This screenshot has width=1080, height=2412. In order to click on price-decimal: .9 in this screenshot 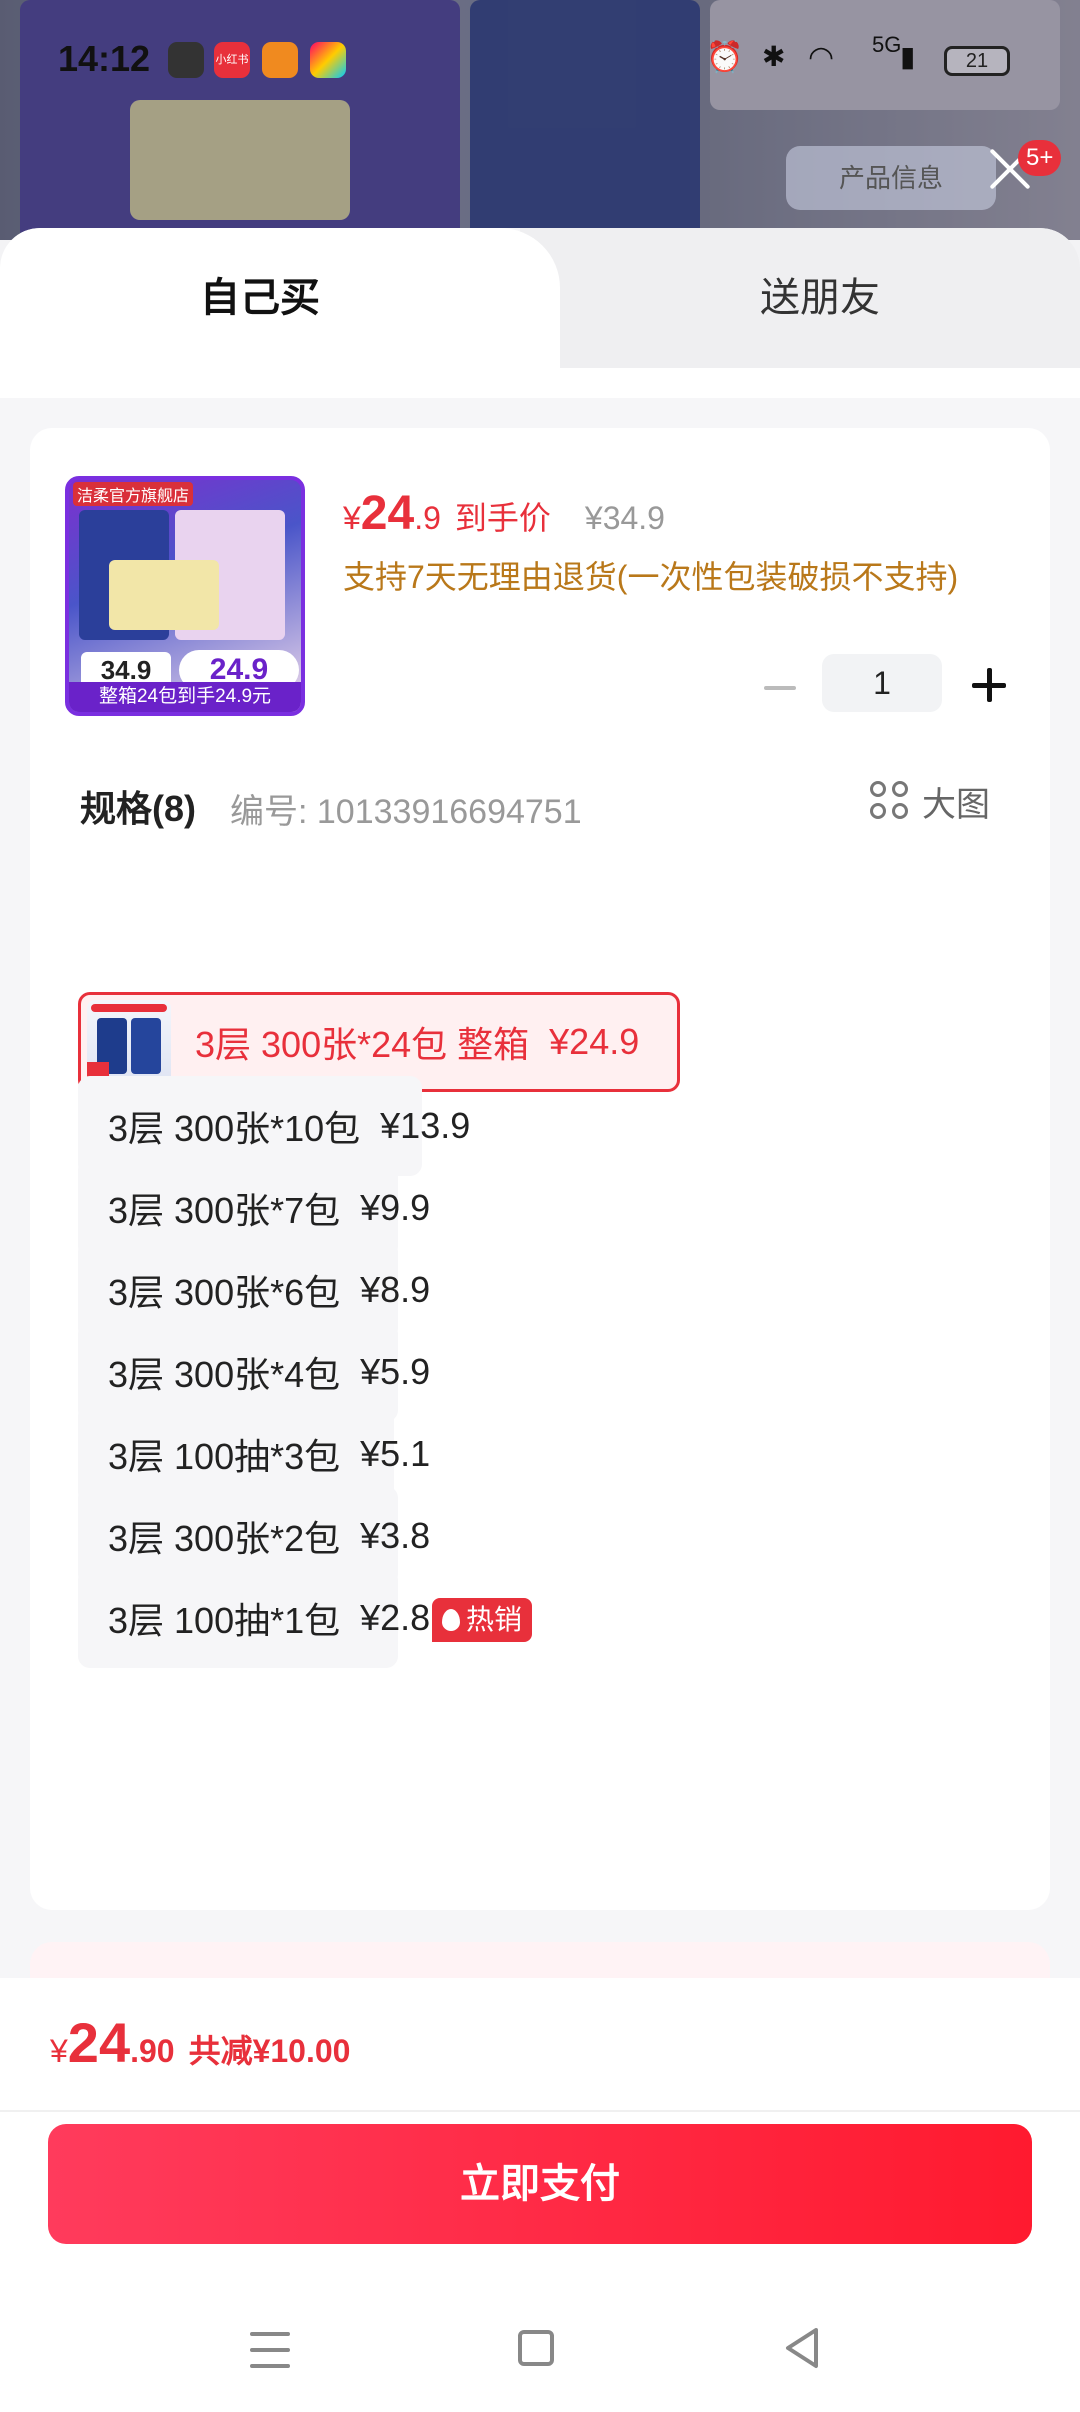, I will do `click(427, 518)`.